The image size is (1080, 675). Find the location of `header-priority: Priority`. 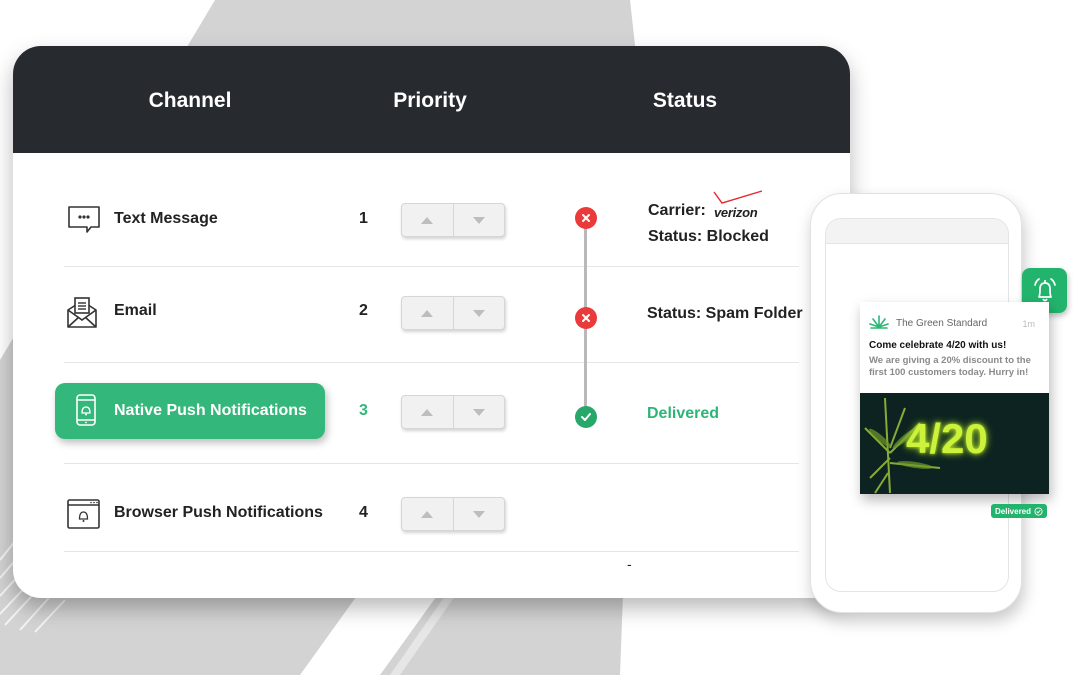

header-priority: Priority is located at coordinates (430, 100).